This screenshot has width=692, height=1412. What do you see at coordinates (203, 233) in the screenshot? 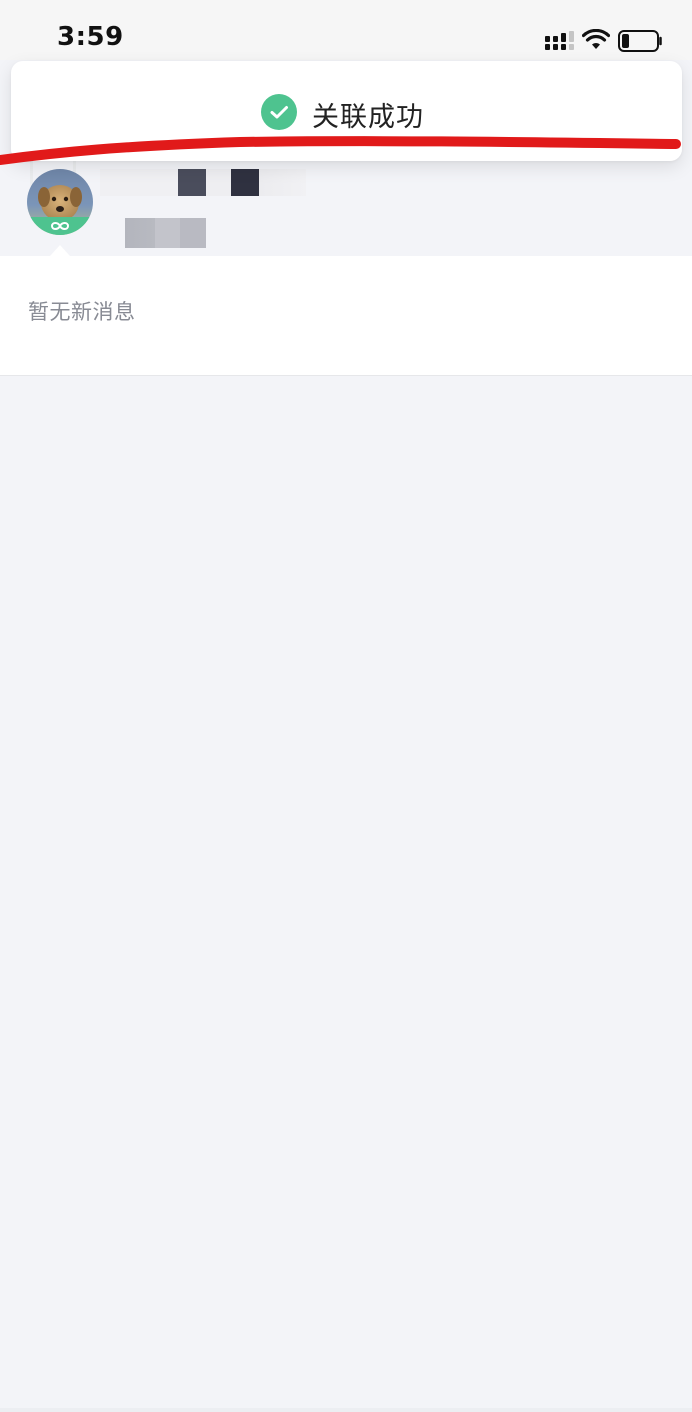
I see `profile-subtitle-redacted` at bounding box center [203, 233].